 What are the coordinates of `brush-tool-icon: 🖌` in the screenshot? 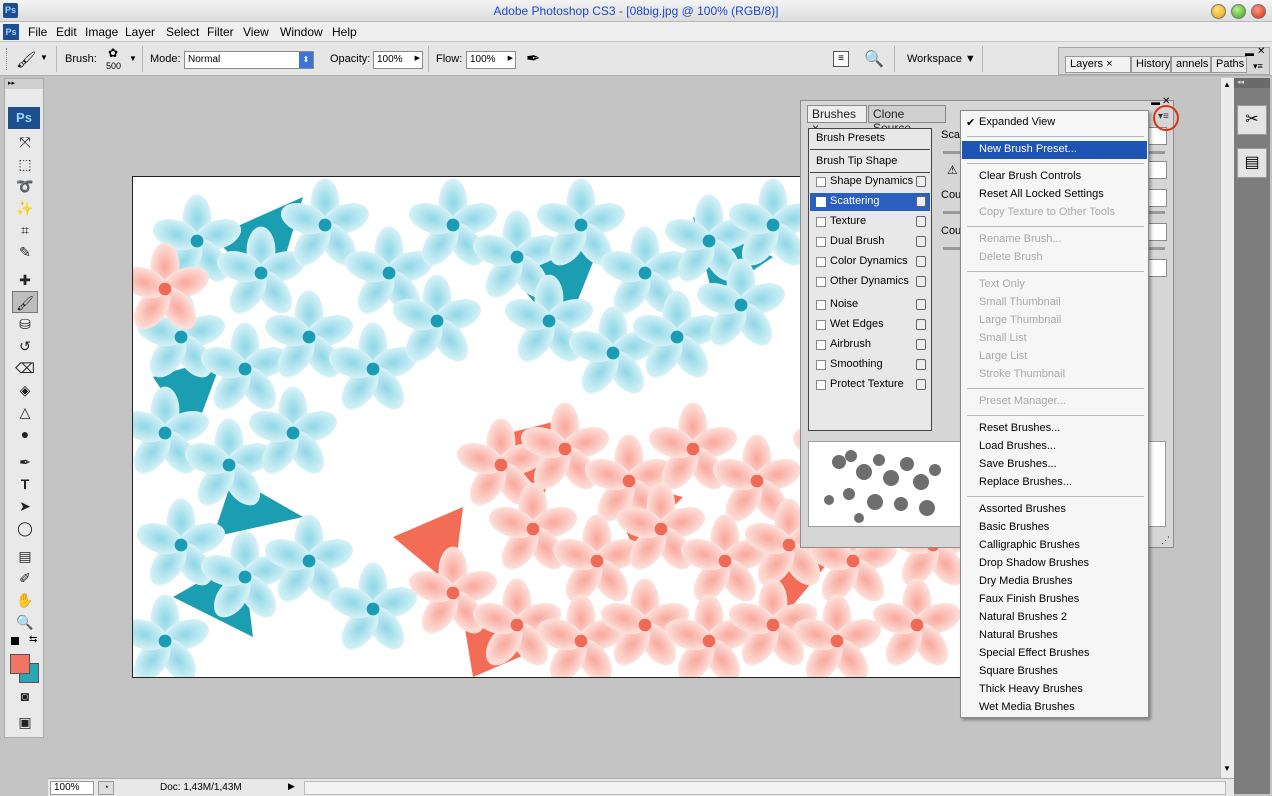 It's located at (25, 302).